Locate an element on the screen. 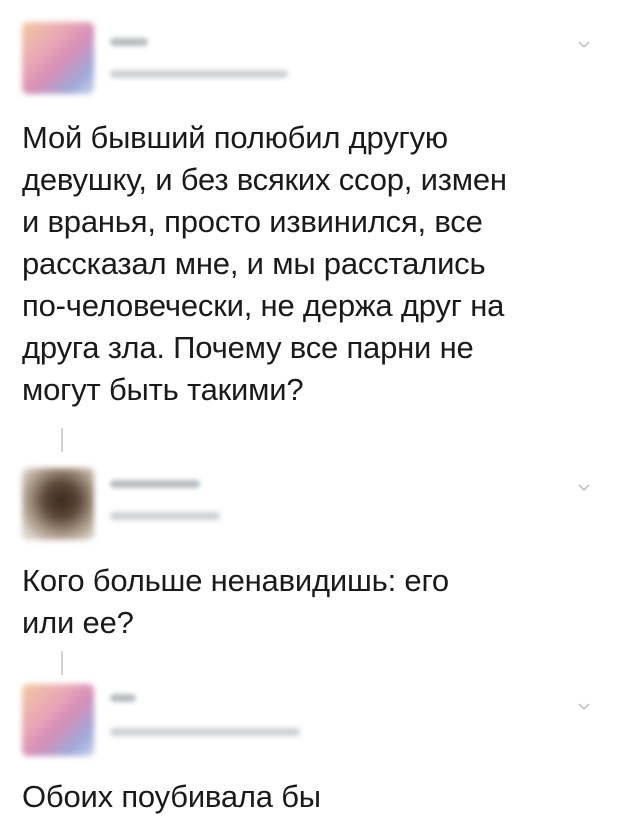 The image size is (620, 825). post-text: Обоих поубивала бы is located at coordinates (171, 796).